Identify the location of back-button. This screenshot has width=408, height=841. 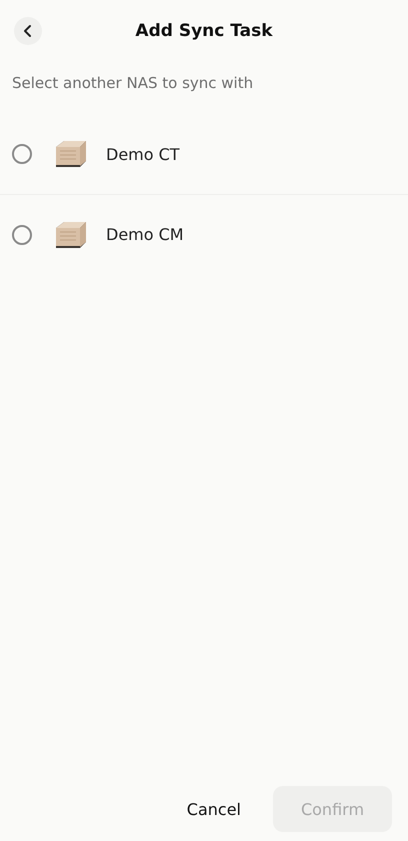
(28, 31).